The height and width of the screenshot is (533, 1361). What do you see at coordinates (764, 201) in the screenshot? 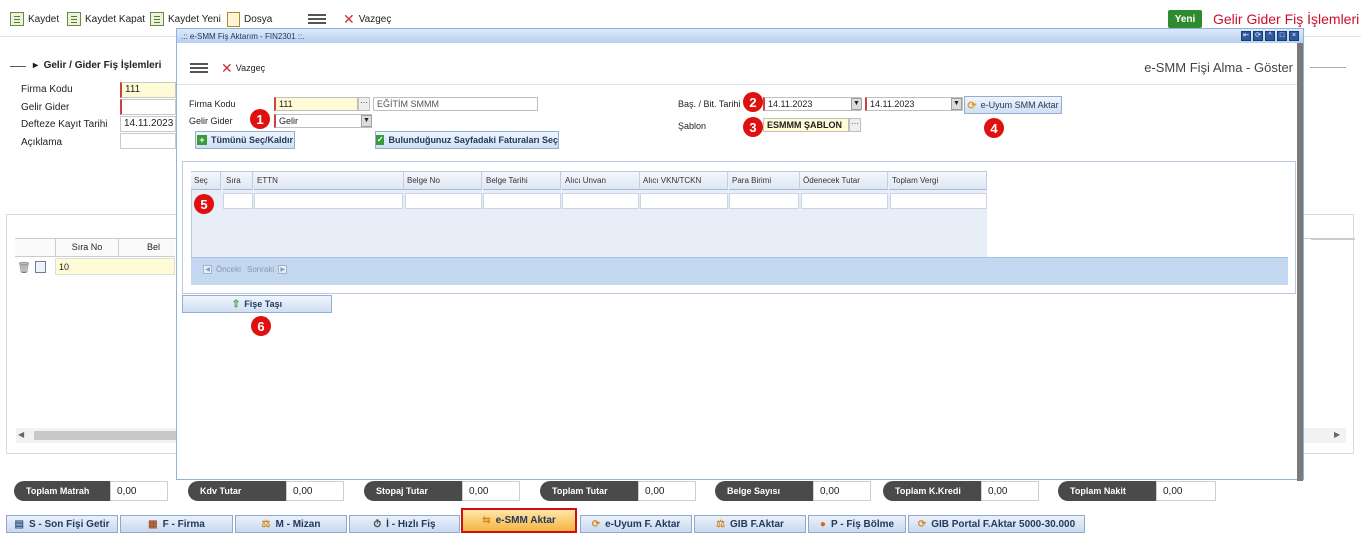
I see `filter-para-birimi` at bounding box center [764, 201].